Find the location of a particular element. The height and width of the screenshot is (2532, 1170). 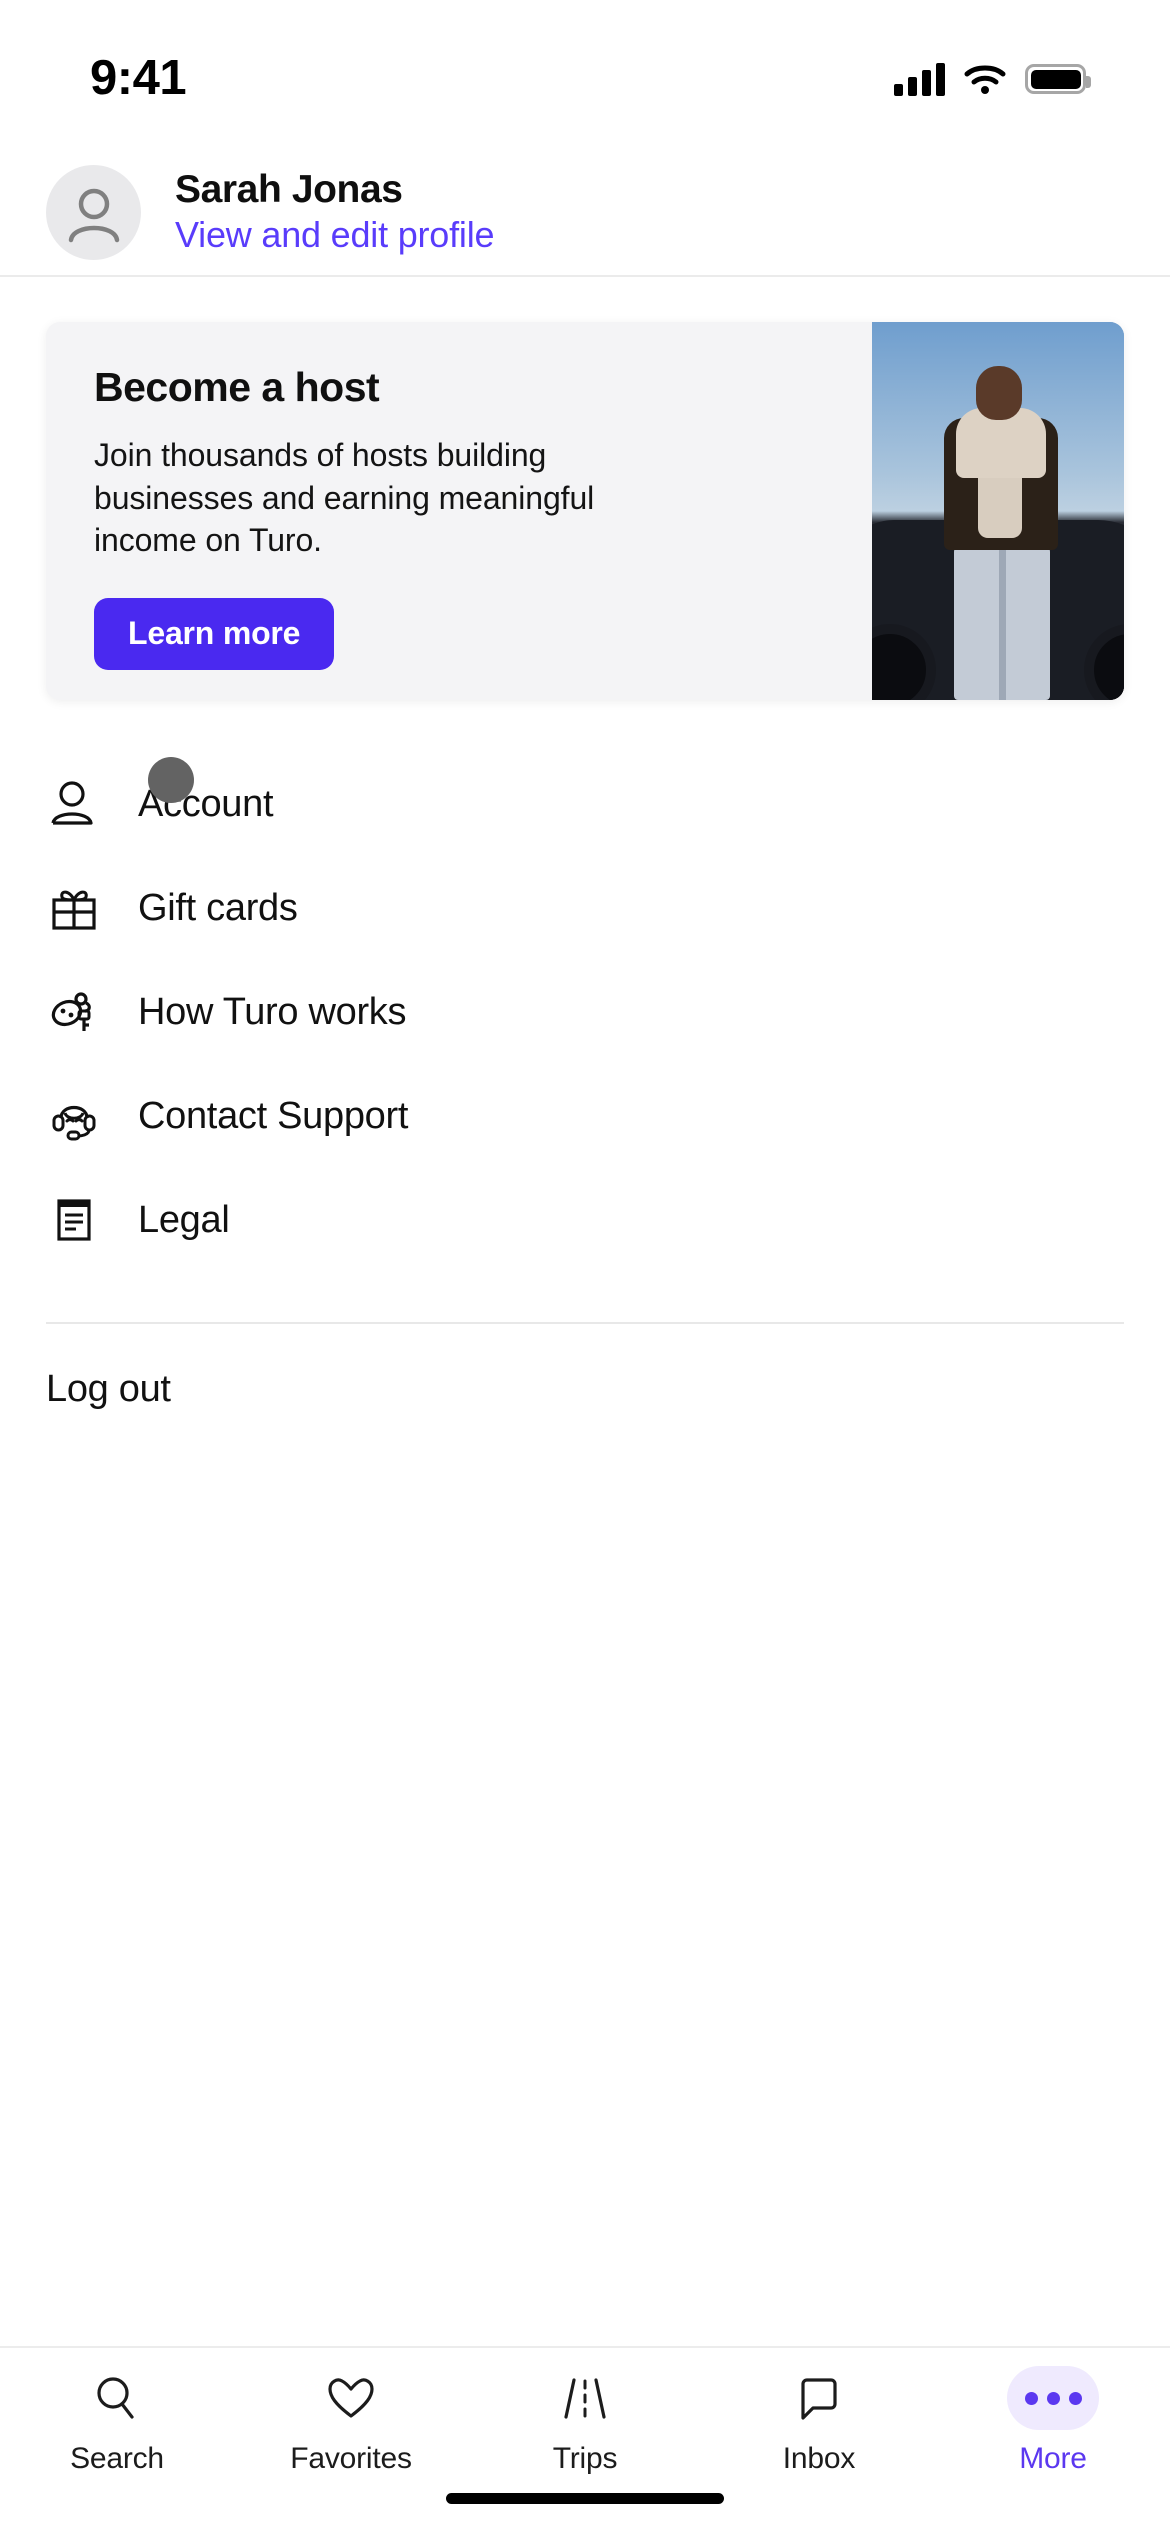

menu-item-contact-support: Contact Support is located at coordinates (585, 1116).